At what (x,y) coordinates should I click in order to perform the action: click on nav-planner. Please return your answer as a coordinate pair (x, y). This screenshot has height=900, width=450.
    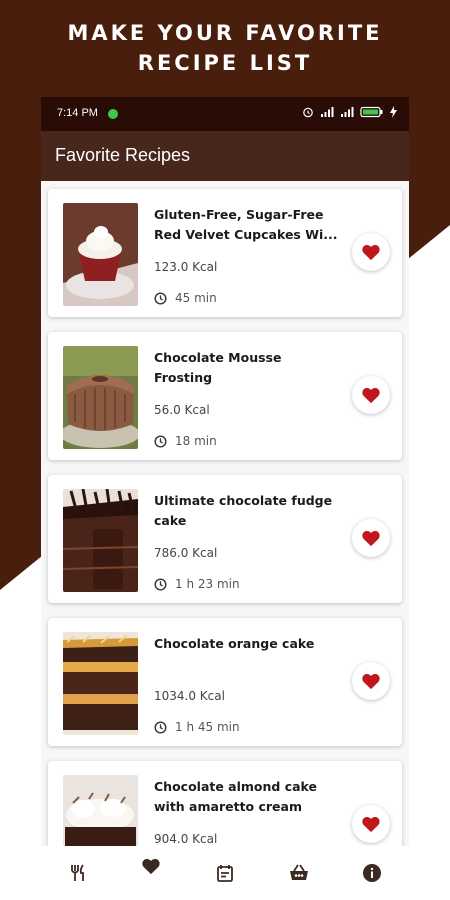
    Looking at the image, I should click on (225, 873).